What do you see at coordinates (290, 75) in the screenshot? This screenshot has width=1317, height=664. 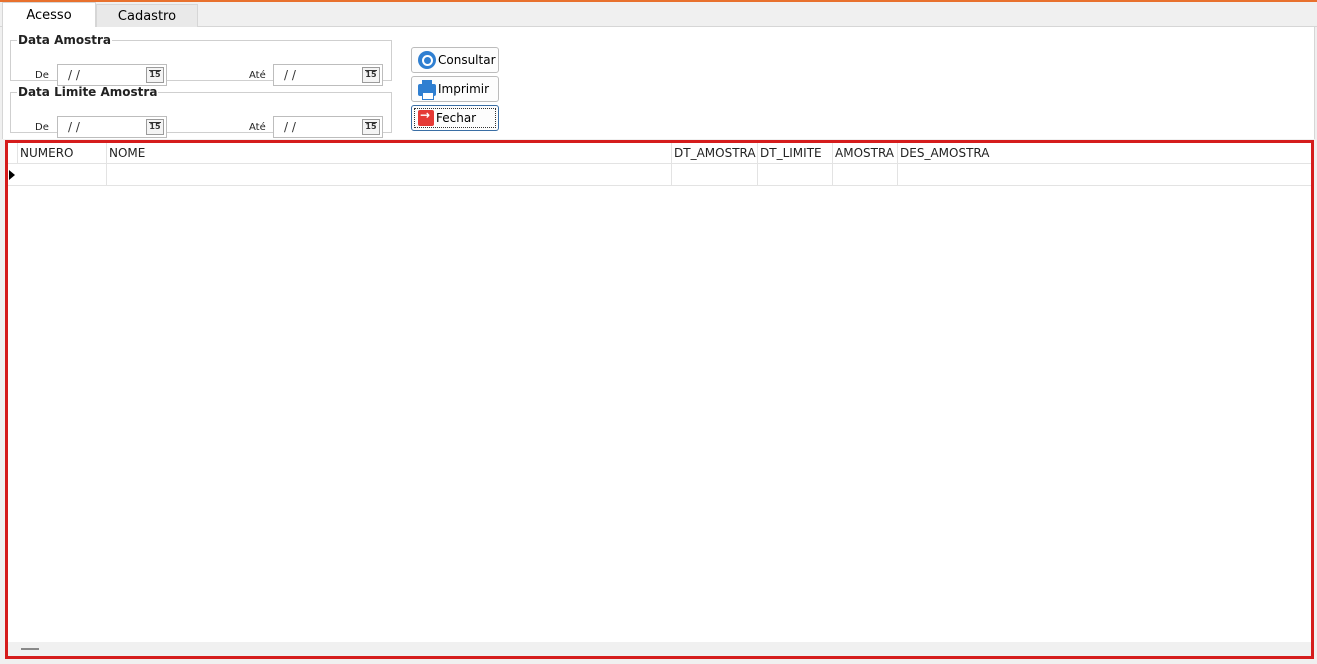 I see `data-amostra-to-value: / /` at bounding box center [290, 75].